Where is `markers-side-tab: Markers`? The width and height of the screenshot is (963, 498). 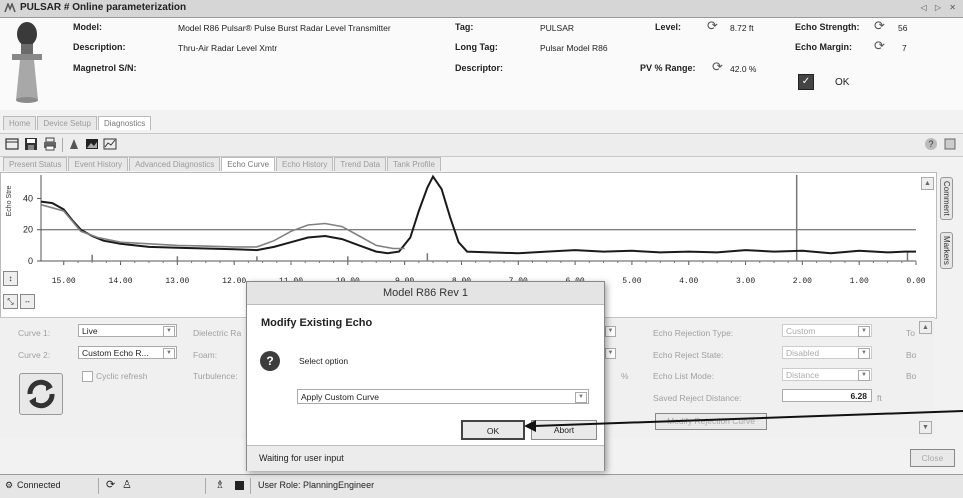 markers-side-tab: Markers is located at coordinates (946, 250).